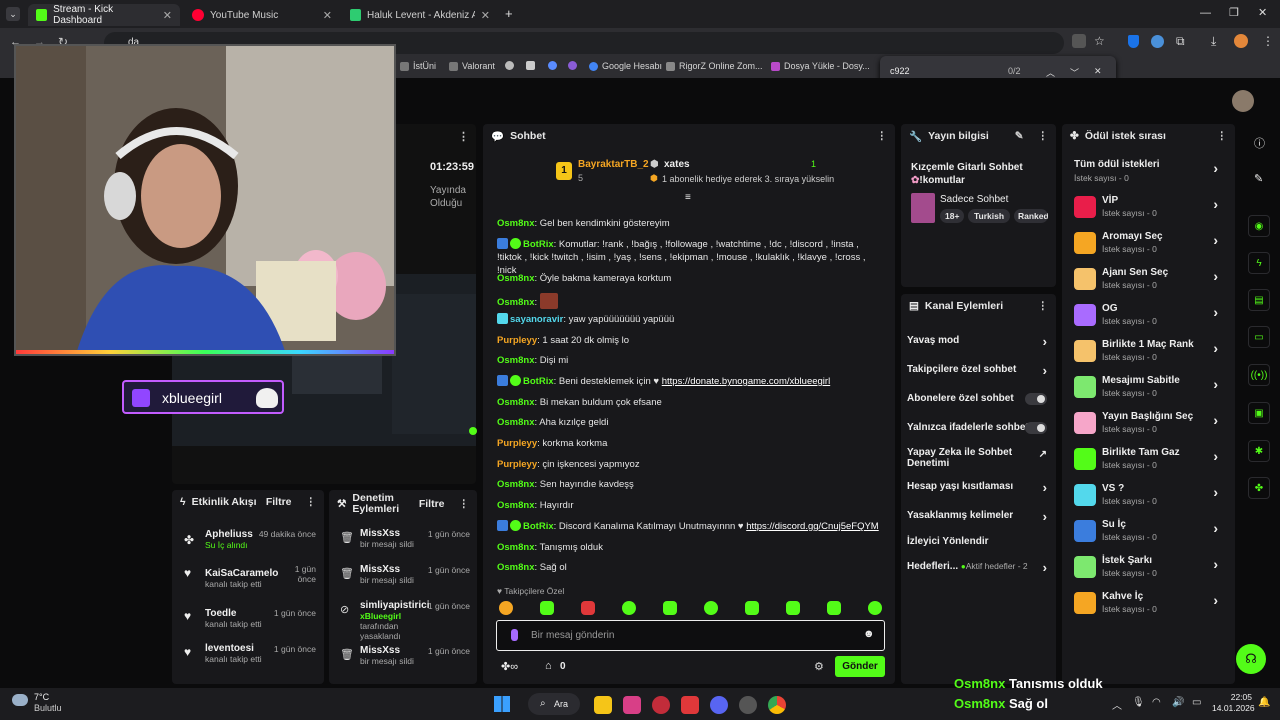  Describe the element at coordinates (1157, 41) in the screenshot. I see `extension-icon` at that location.